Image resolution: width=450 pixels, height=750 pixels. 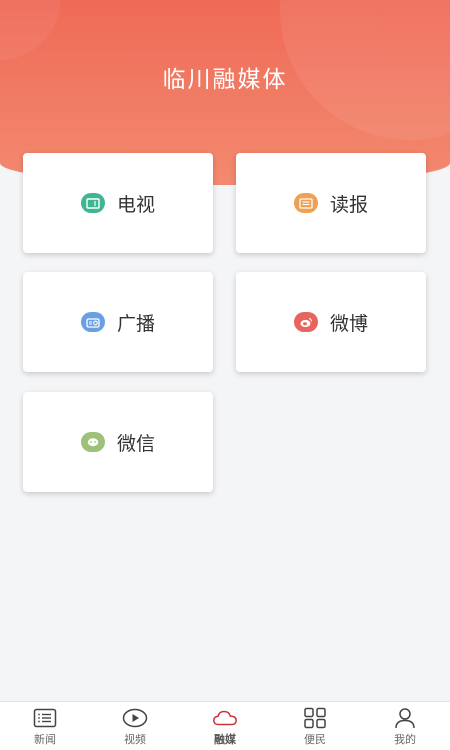 I want to click on page-title: 临川融媒体, so click(x=225, y=80).